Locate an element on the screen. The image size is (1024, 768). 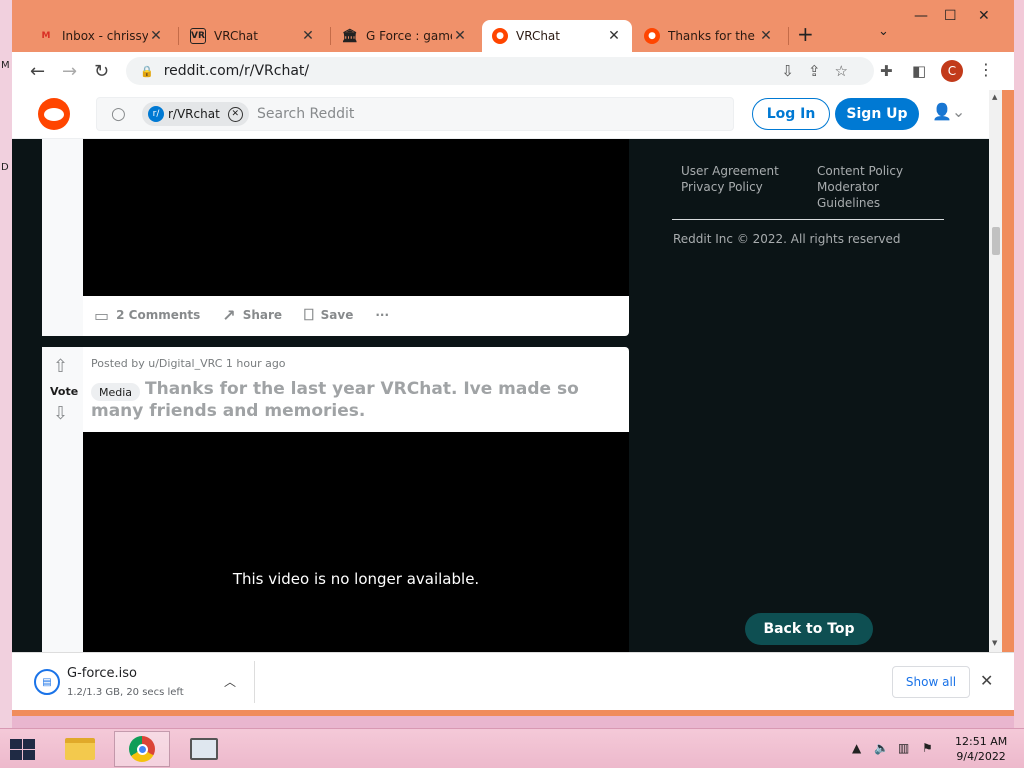
share-button: ↗ Share is located at coordinates (252, 315).